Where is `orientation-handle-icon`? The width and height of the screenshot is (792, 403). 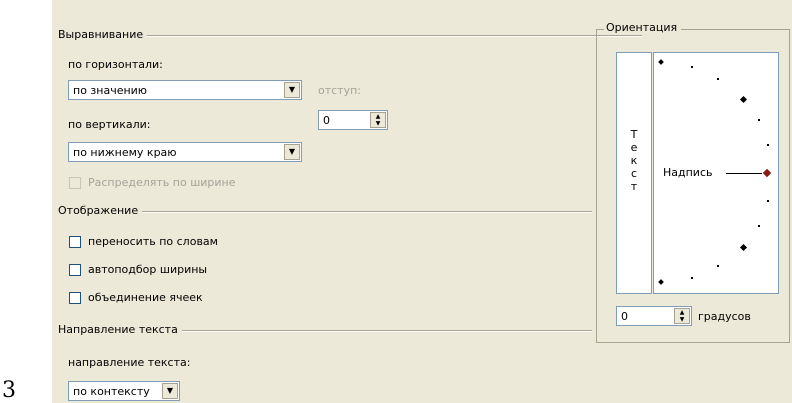
orientation-handle-icon is located at coordinates (767, 173).